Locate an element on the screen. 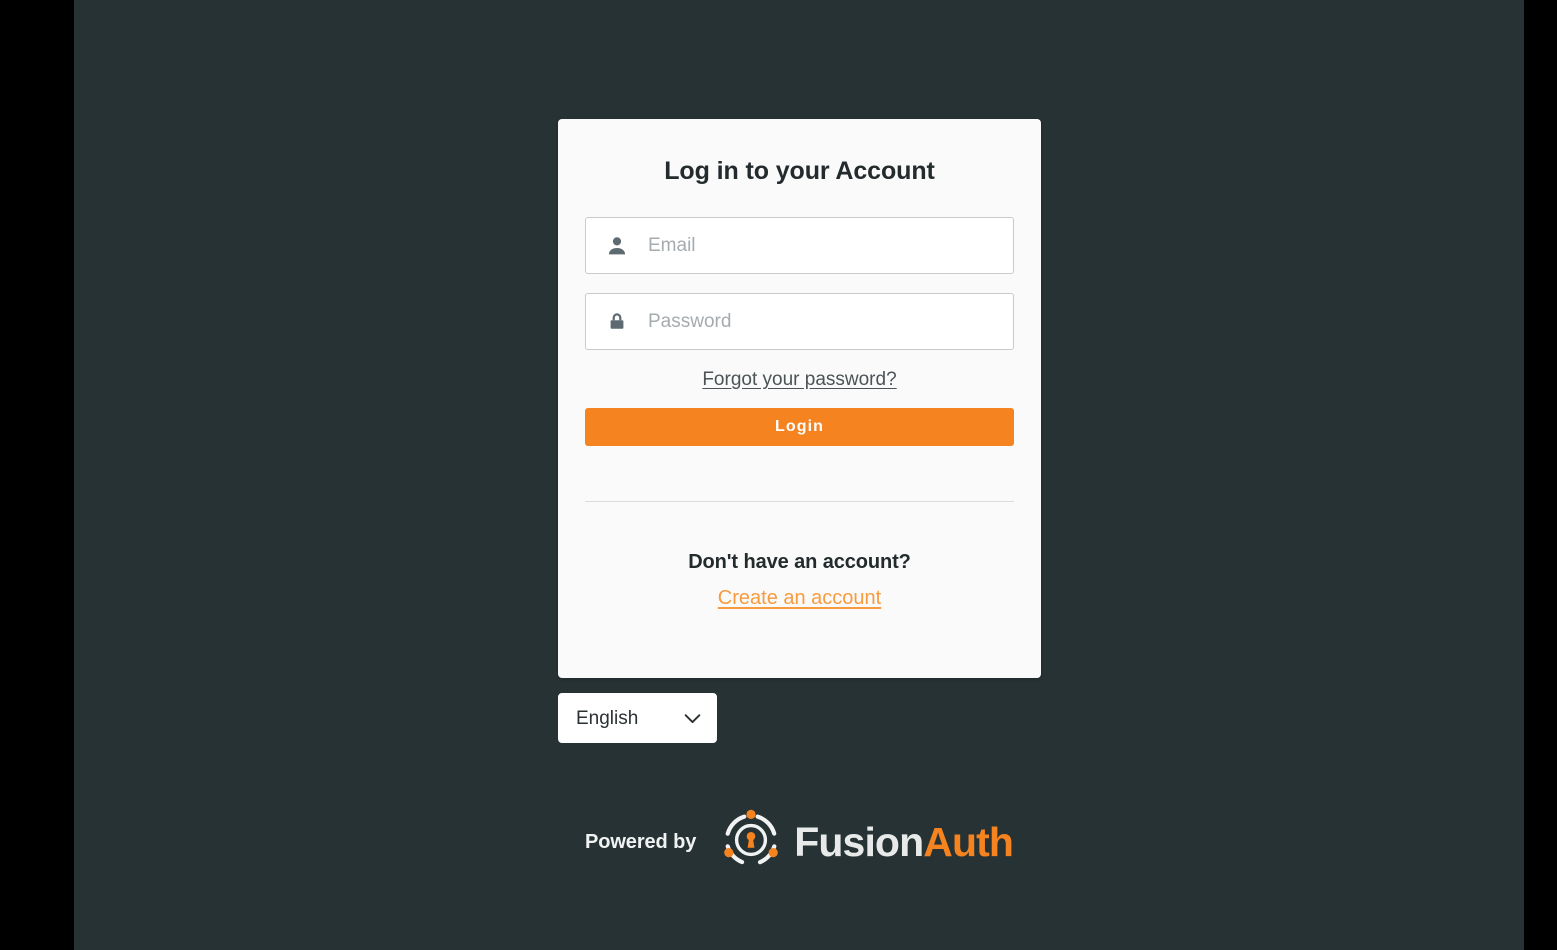 The height and width of the screenshot is (950, 1557). user-icon is located at coordinates (617, 246).